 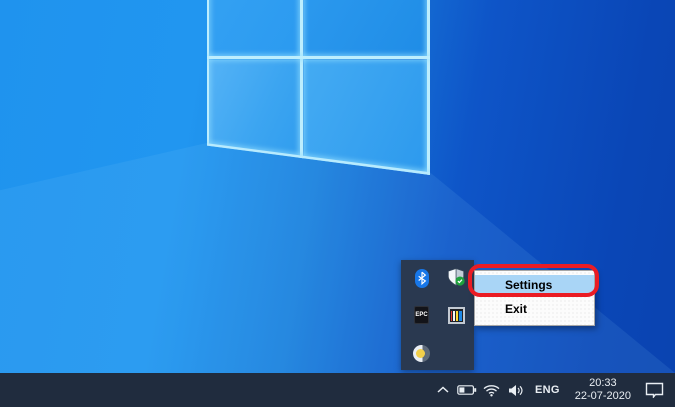 What do you see at coordinates (534, 309) in the screenshot?
I see `menu-item-exit: Exit` at bounding box center [534, 309].